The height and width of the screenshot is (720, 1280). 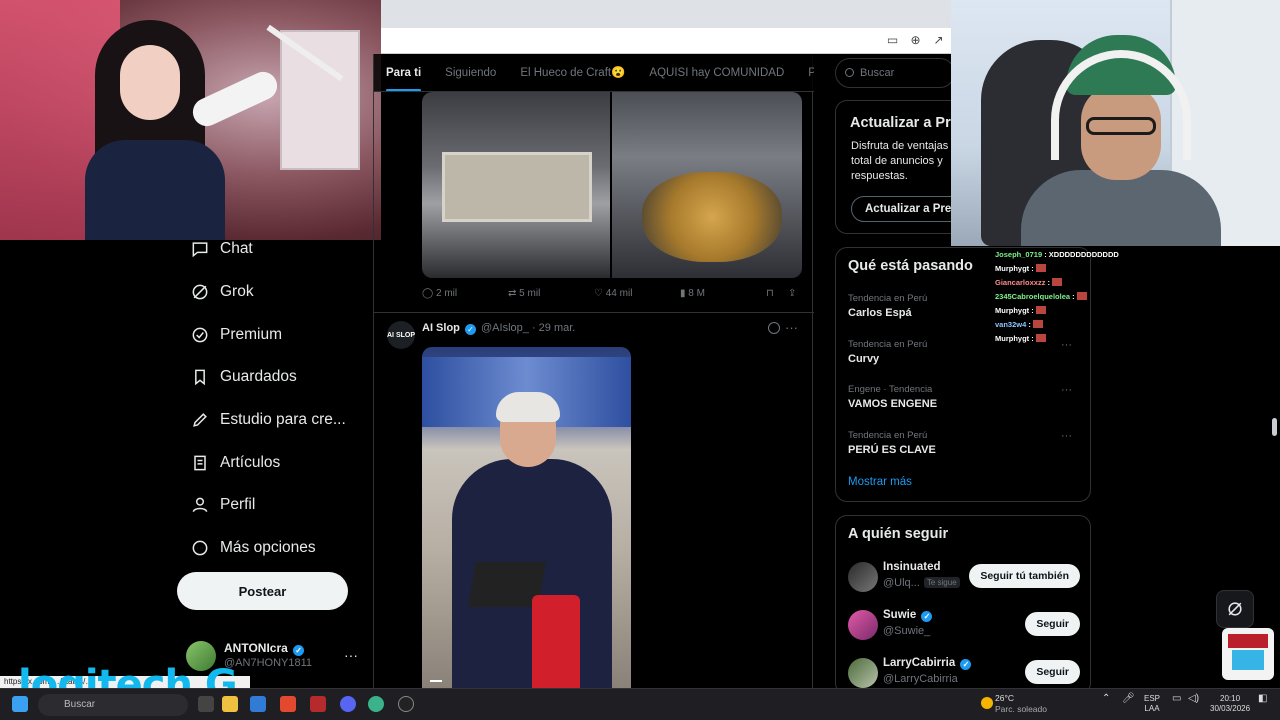 What do you see at coordinates (770, 293) in the screenshot?
I see `bookmark-button: ⊓` at bounding box center [770, 293].